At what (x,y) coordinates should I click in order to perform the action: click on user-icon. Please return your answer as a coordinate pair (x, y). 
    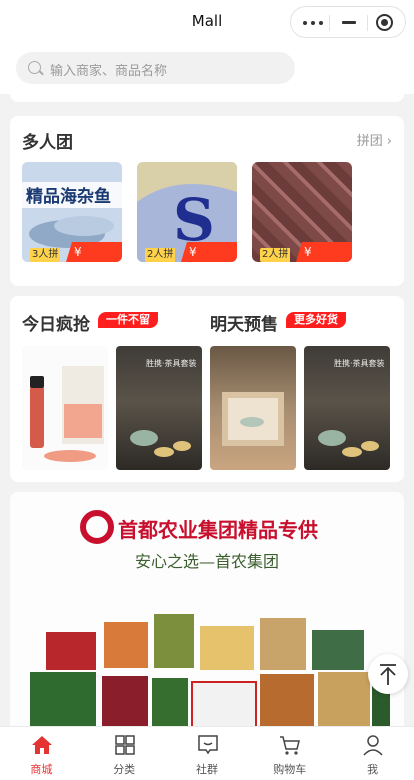
    Looking at the image, I should click on (373, 745).